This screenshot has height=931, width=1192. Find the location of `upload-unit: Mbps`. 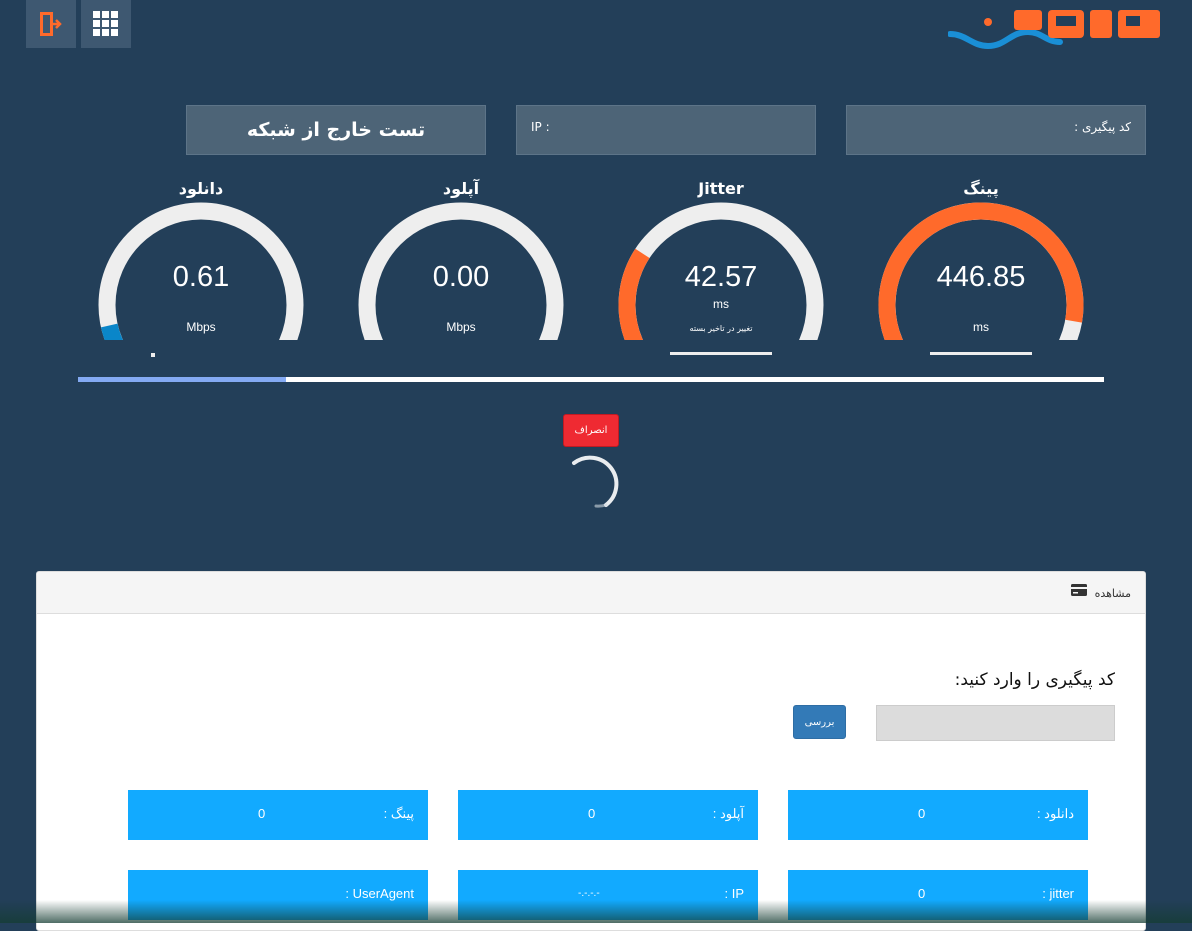

upload-unit: Mbps is located at coordinates (461, 327).